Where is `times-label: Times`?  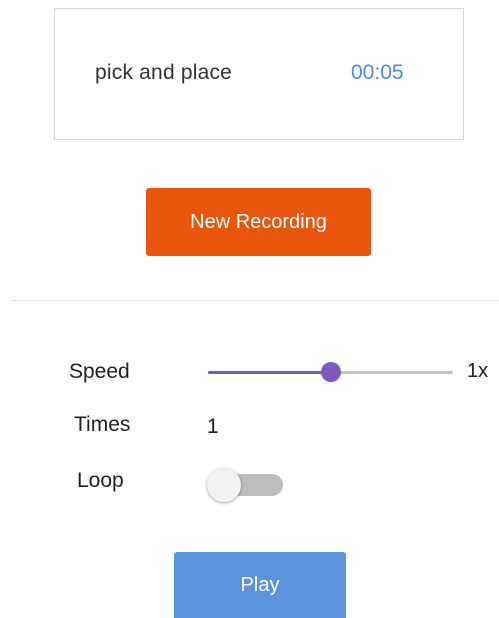
times-label: Times is located at coordinates (102, 424).